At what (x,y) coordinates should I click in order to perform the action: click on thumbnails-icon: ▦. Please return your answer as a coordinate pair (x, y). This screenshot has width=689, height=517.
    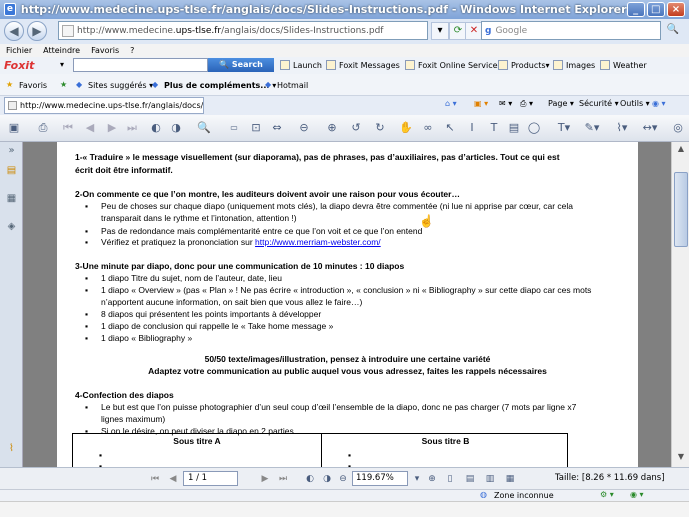
    Looking at the image, I should click on (11, 199).